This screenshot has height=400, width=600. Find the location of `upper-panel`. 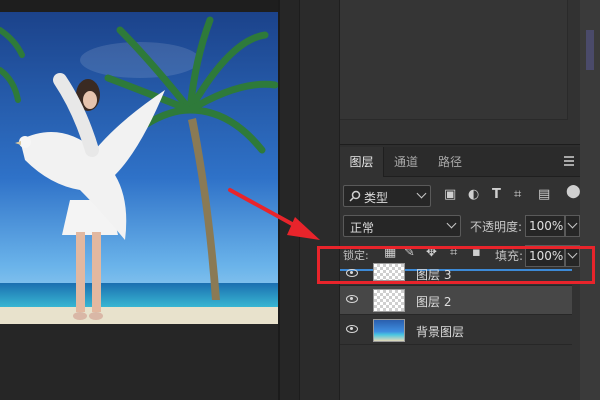

upper-panel is located at coordinates (460, 72).